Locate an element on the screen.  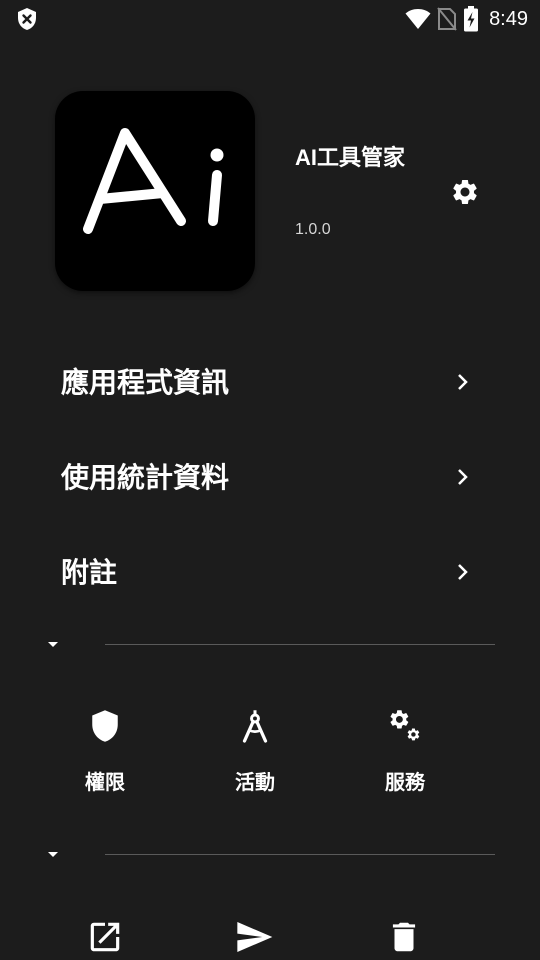
tile-label: 接 is located at coordinates (517, 780).